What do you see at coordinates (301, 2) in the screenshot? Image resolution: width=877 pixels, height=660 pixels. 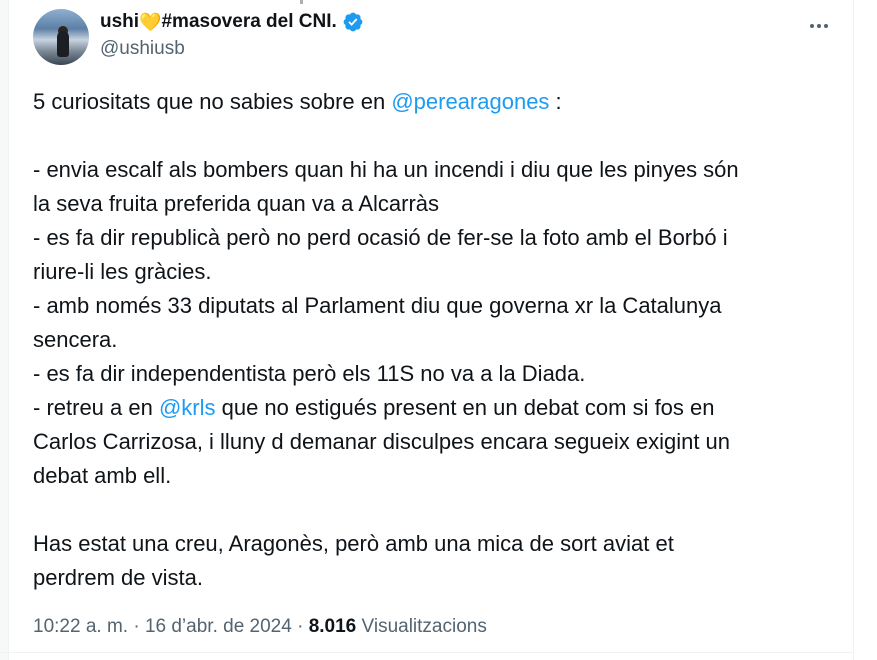 I see `scroll-remnant` at bounding box center [301, 2].